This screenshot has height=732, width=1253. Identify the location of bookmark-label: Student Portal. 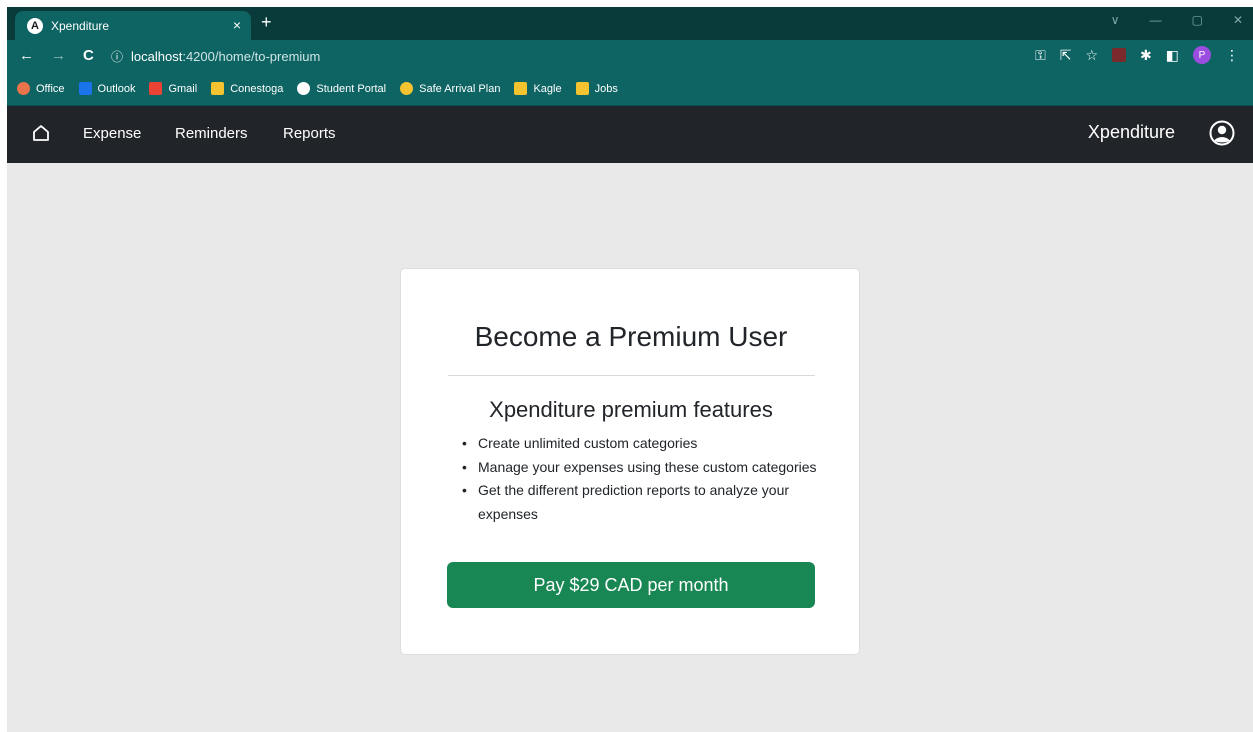
(351, 88).